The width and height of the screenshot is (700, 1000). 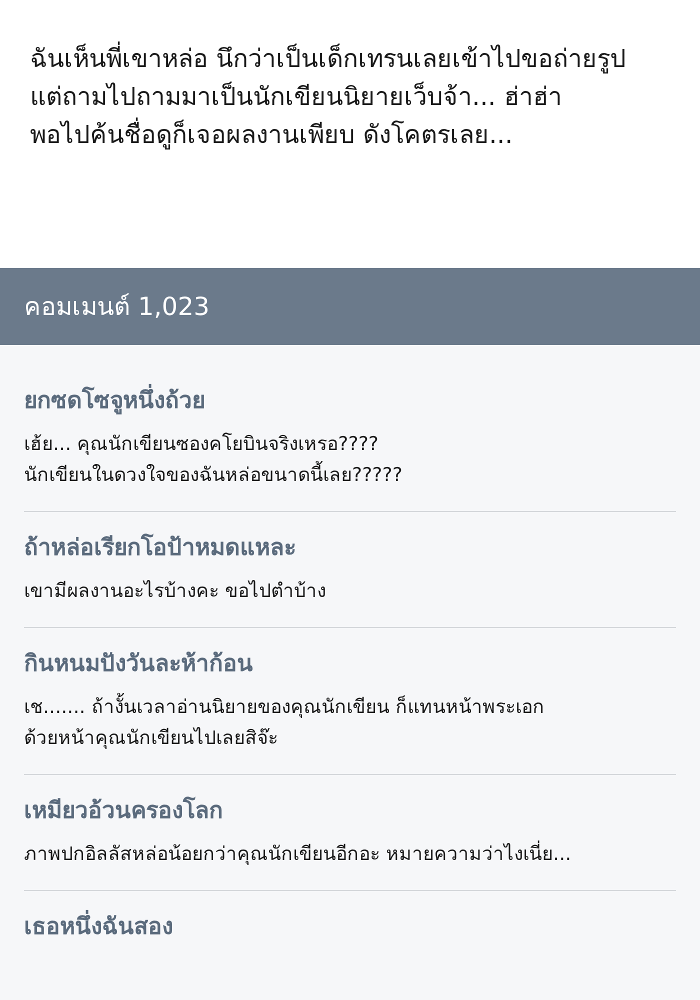 I want to click on commenter-name: เธอหนึ่งฉันสอง, so click(x=350, y=927).